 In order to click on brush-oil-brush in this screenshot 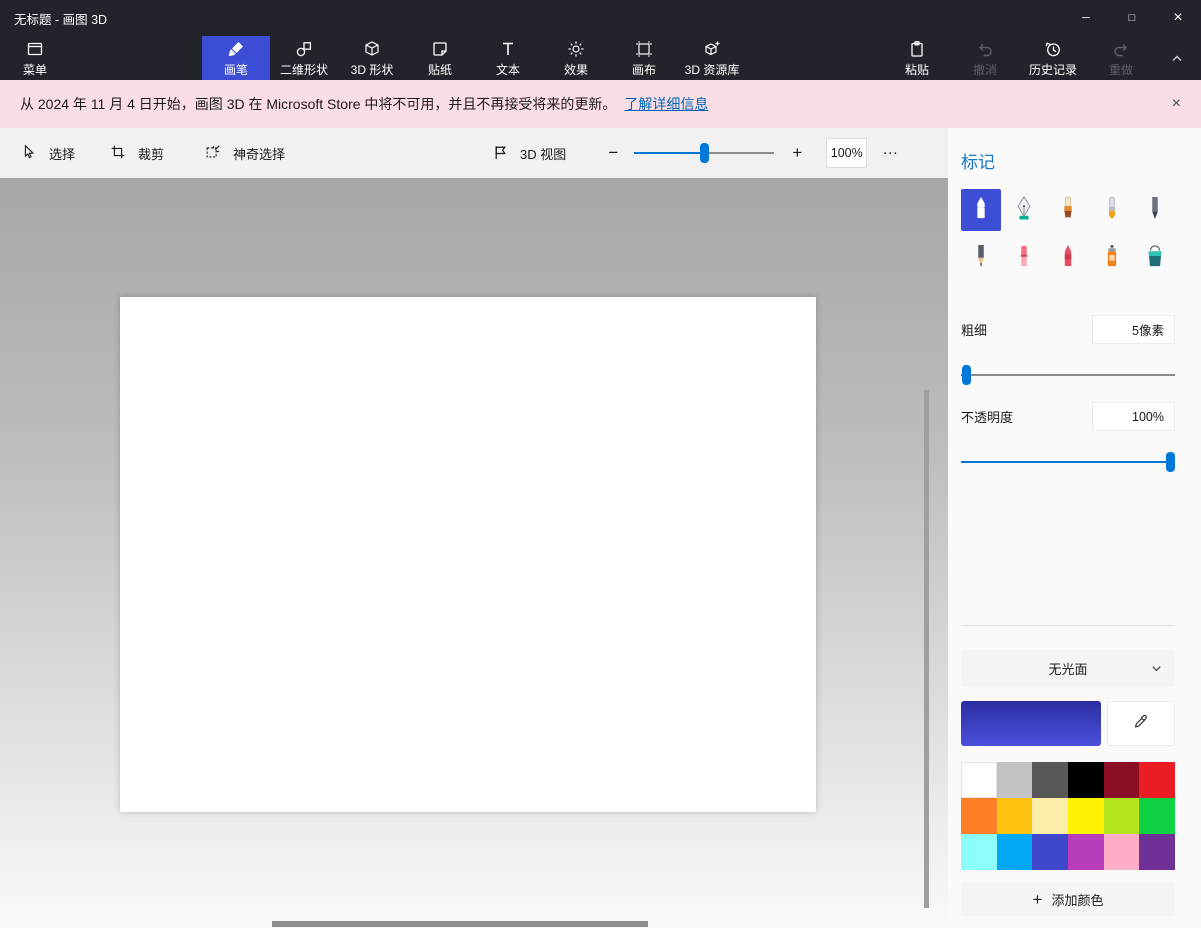, I will do `click(1068, 210)`.